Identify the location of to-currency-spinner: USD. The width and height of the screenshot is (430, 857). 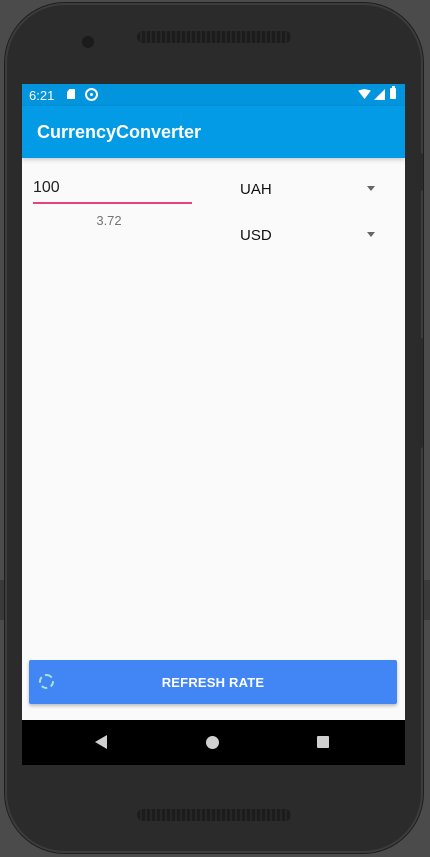
(307, 234).